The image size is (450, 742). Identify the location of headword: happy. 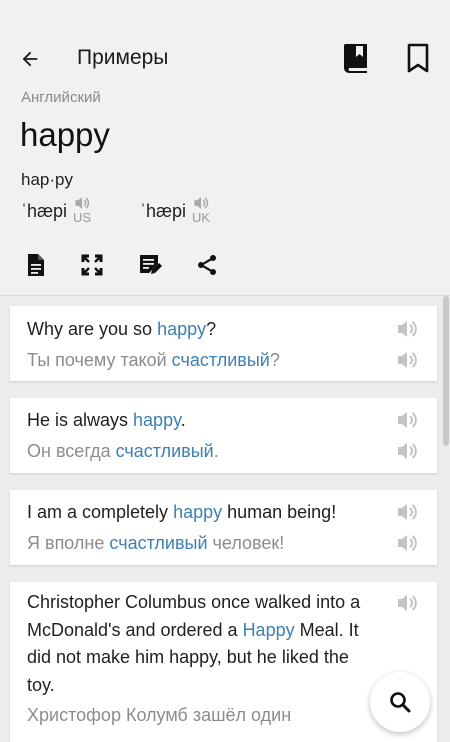
(65, 134).